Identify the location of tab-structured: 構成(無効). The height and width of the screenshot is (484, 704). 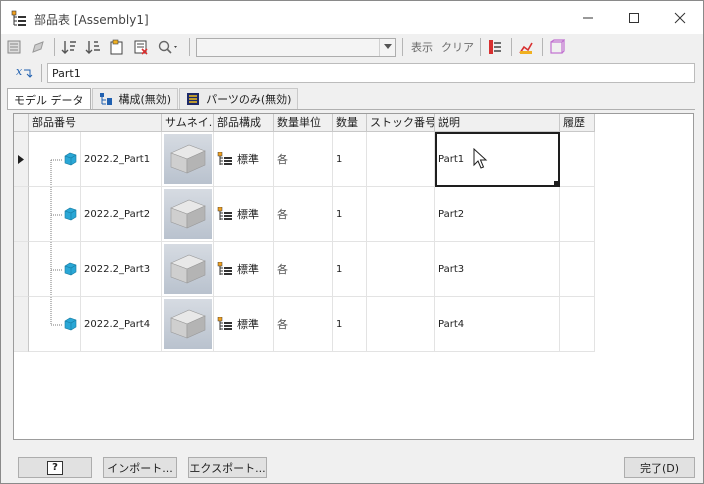
(135, 98).